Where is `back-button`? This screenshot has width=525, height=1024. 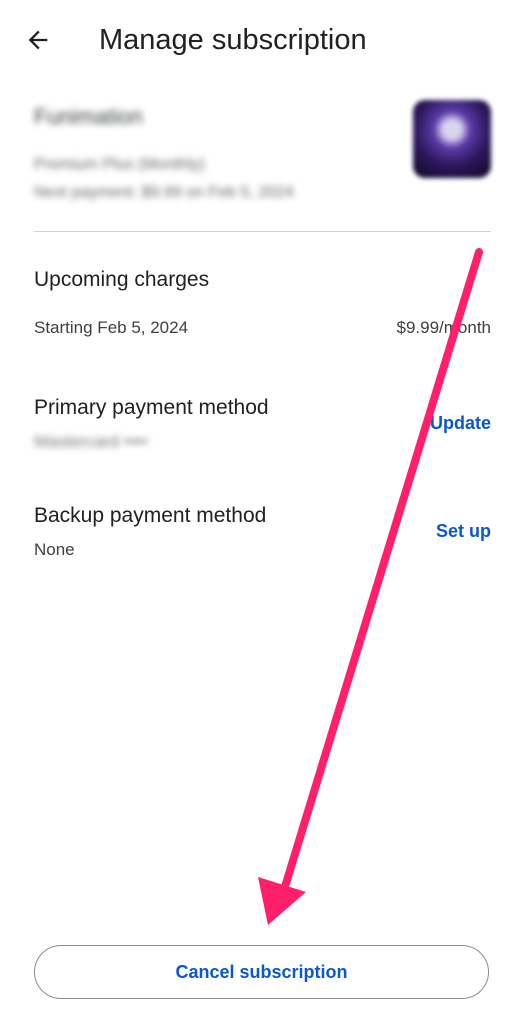
back-button is located at coordinates (38, 40).